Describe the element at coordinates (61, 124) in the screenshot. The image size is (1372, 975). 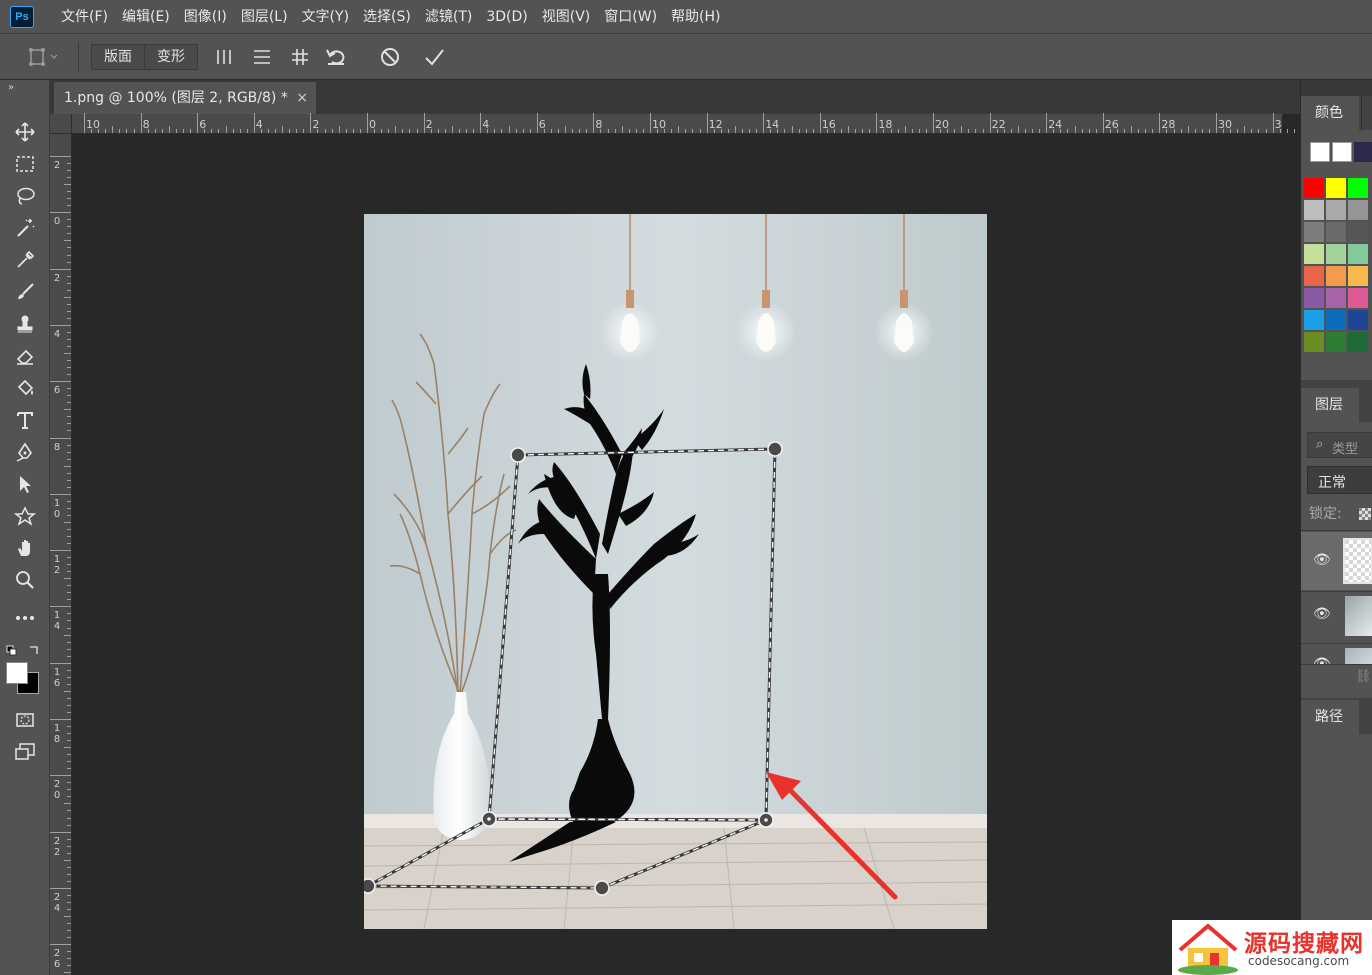
I see `ruler-origin` at that location.